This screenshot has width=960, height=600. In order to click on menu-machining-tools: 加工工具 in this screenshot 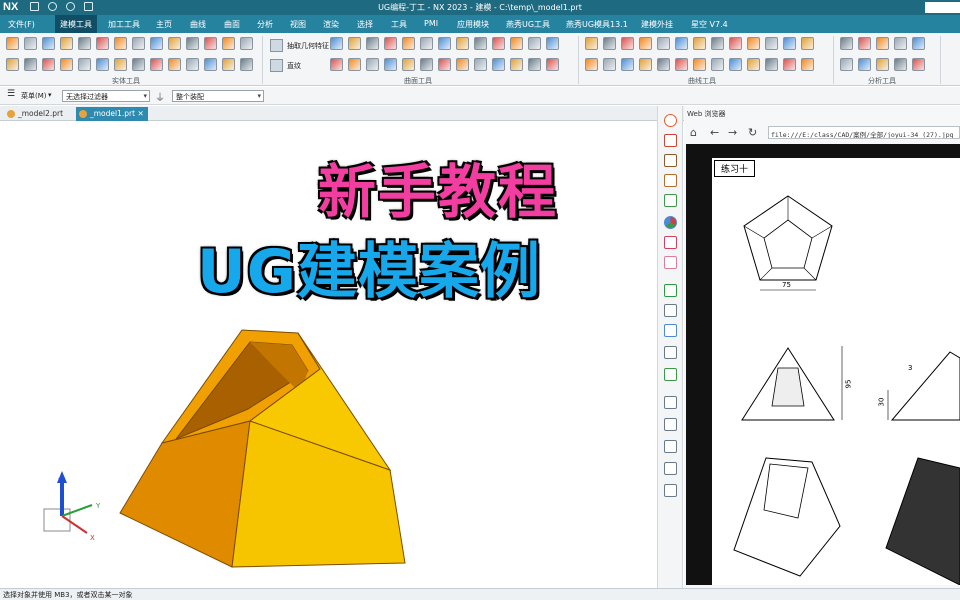, I will do `click(124, 24)`.